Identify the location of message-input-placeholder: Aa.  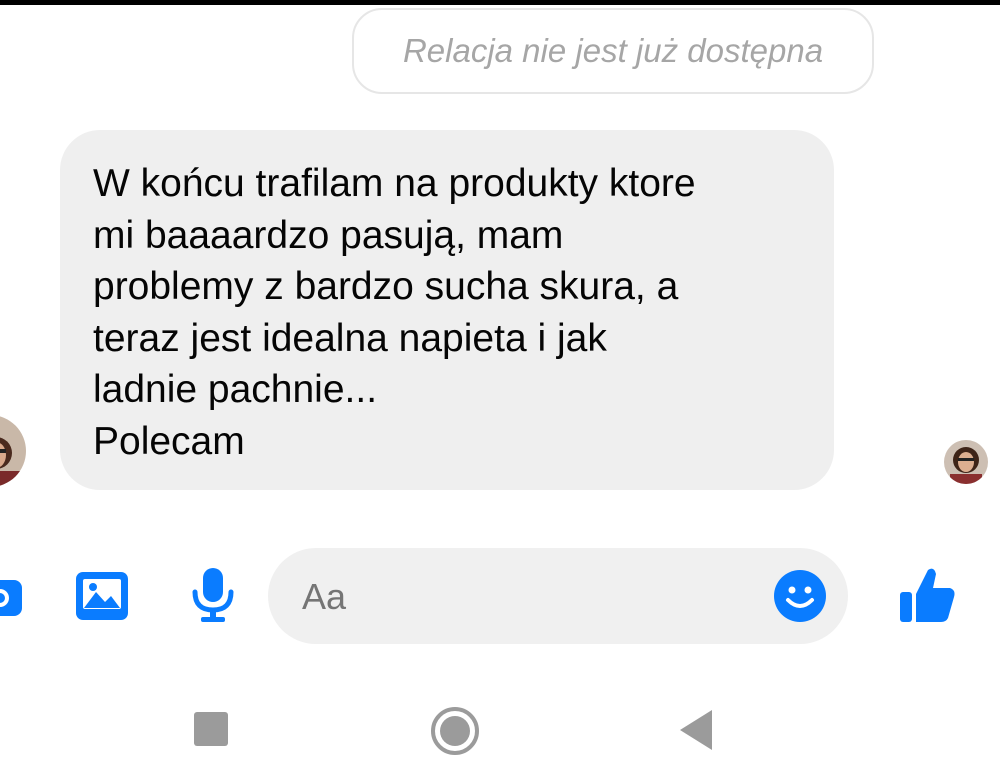
(324, 596).